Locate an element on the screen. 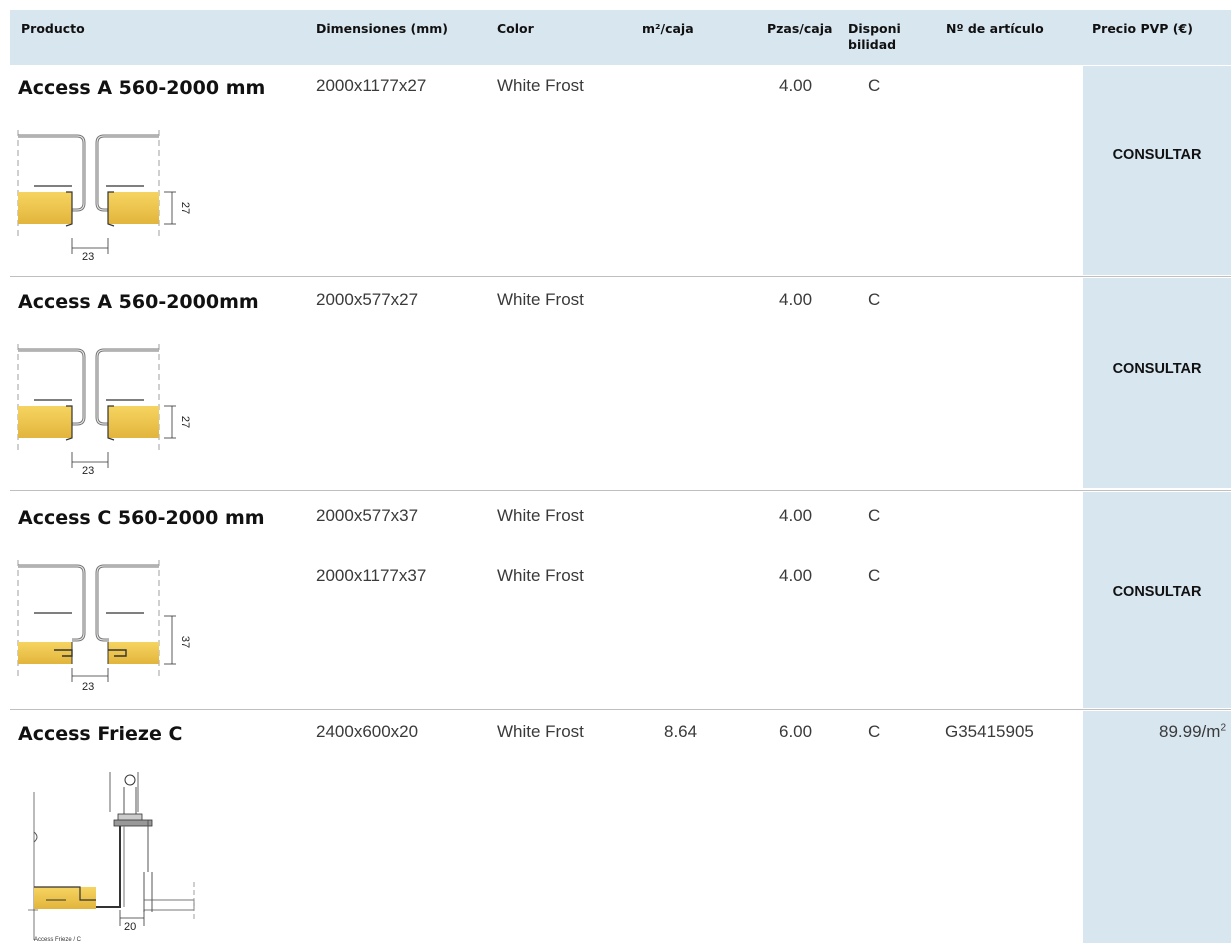 This screenshot has width=1231, height=943. header-pzas-caja: Pzas/caja is located at coordinates (800, 28).